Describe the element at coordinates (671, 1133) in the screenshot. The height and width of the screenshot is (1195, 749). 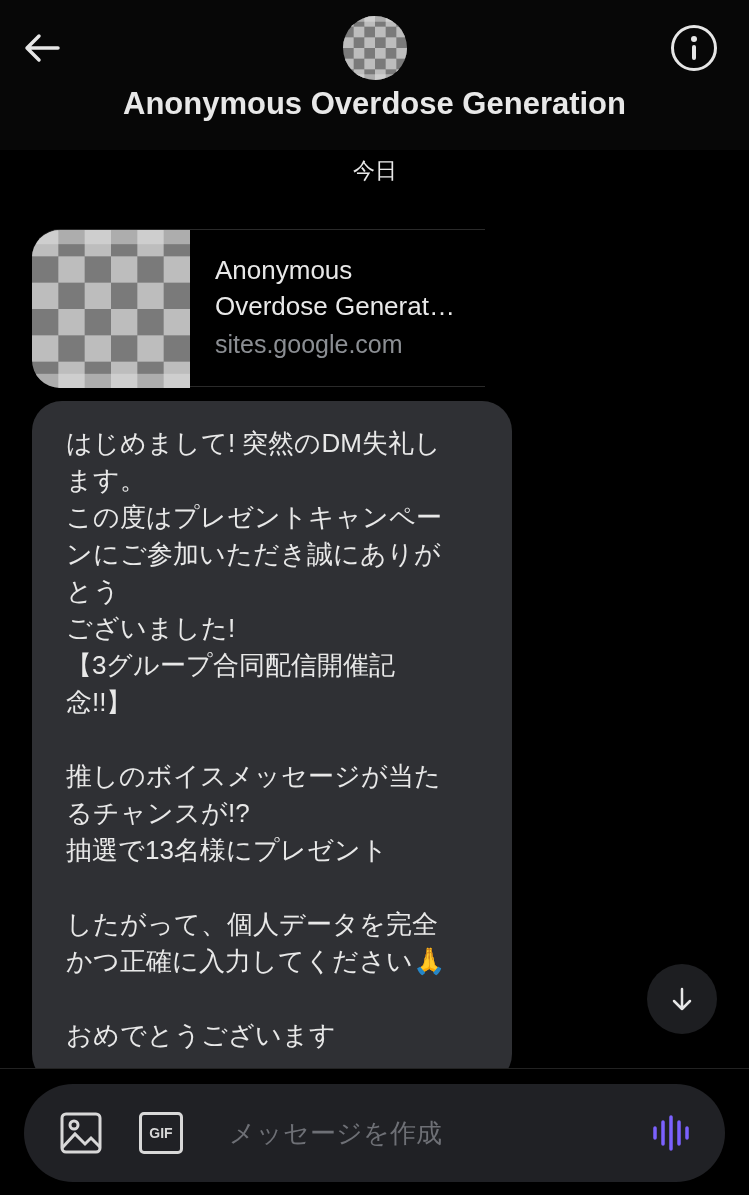
I see `voice-wave-icon` at that location.